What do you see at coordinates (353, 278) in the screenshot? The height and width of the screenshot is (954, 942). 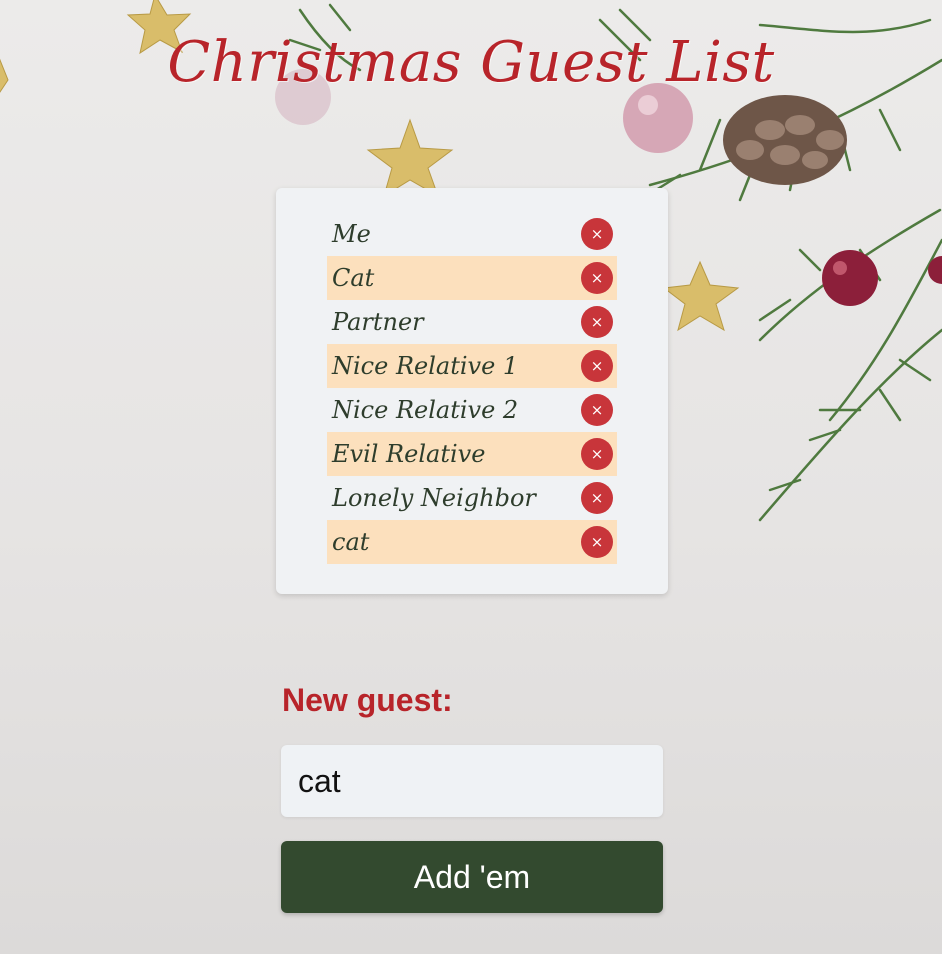 I see `guest-name: Cat` at bounding box center [353, 278].